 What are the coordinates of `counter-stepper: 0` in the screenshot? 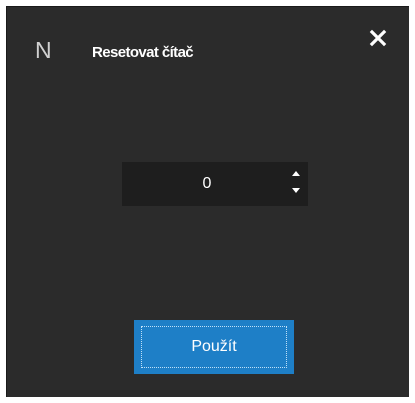 It's located at (215, 184).